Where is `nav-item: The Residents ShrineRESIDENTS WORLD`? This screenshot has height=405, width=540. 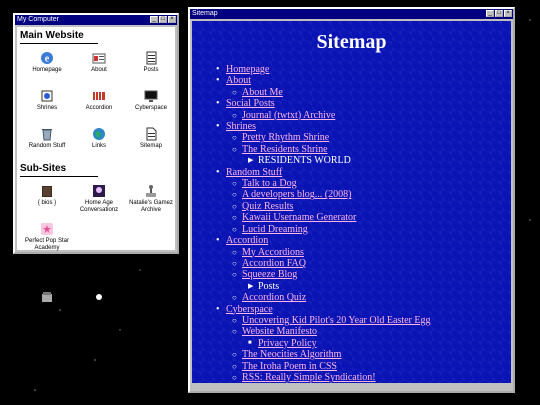 nav-item: The Residents ShrineRESIDENTS WORLD is located at coordinates (368, 155).